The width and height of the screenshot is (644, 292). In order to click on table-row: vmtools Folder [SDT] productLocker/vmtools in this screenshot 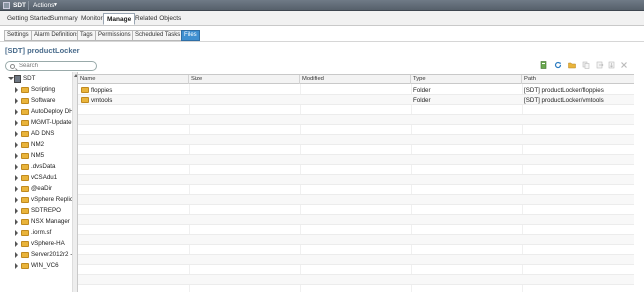, I will do `click(356, 100)`.